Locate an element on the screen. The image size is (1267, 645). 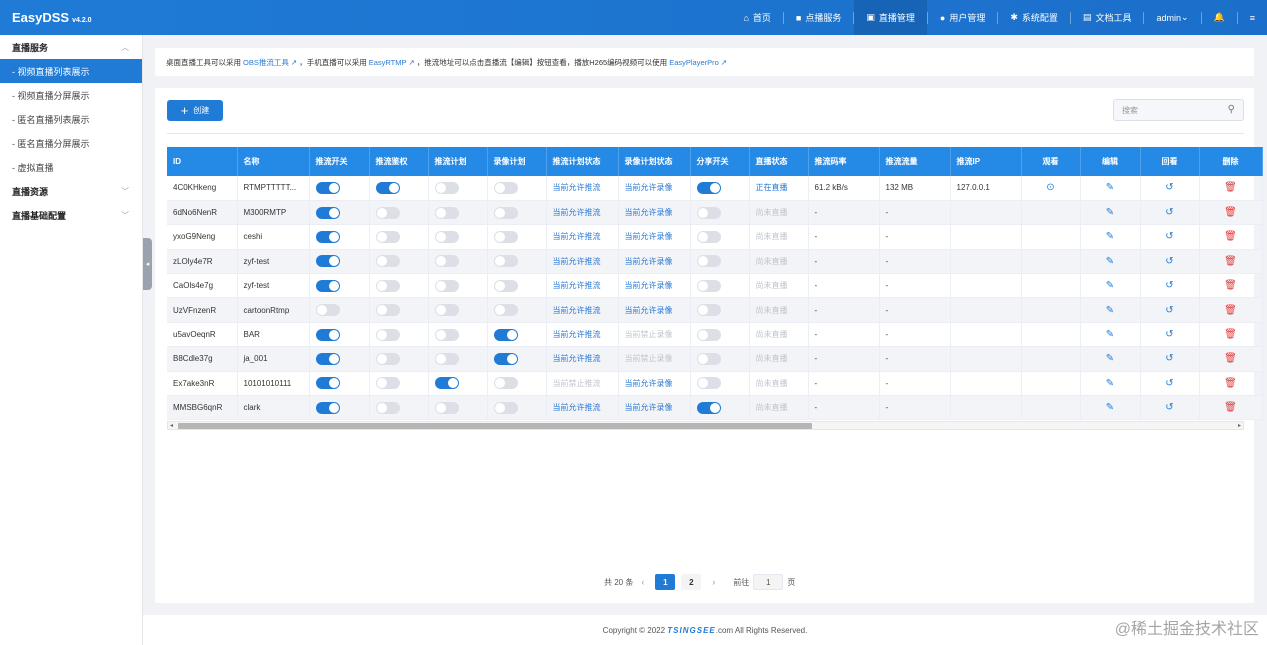
page-button: 2 is located at coordinates (691, 582).